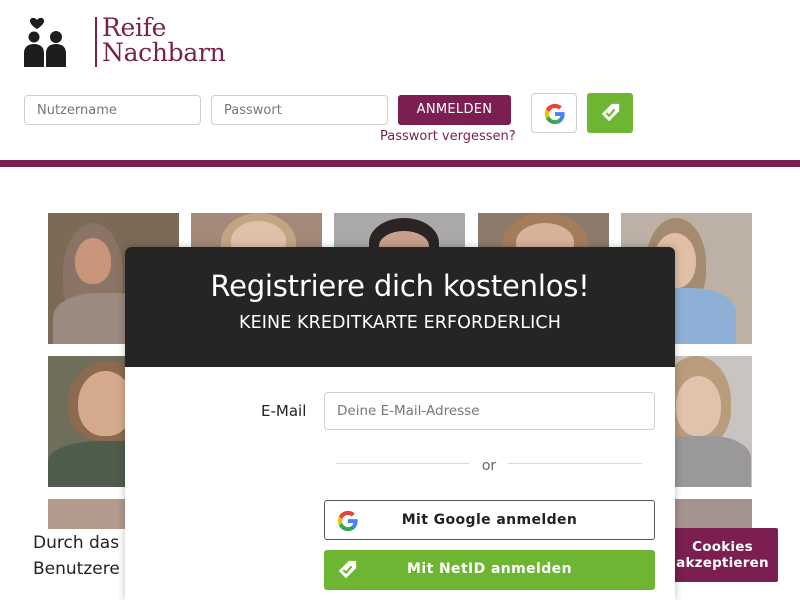  What do you see at coordinates (400, 286) in the screenshot?
I see `modal-title: Registriere dich kostenlos!` at bounding box center [400, 286].